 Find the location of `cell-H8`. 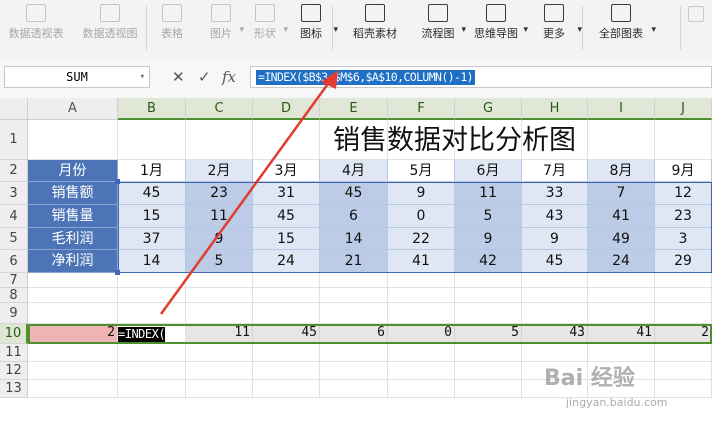

cell-H8 is located at coordinates (555, 295).